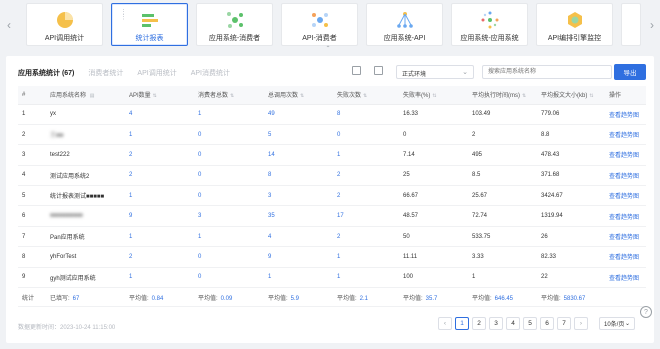  What do you see at coordinates (366, 135) in the screenshot?
I see `cell-fails: 0` at bounding box center [366, 135].